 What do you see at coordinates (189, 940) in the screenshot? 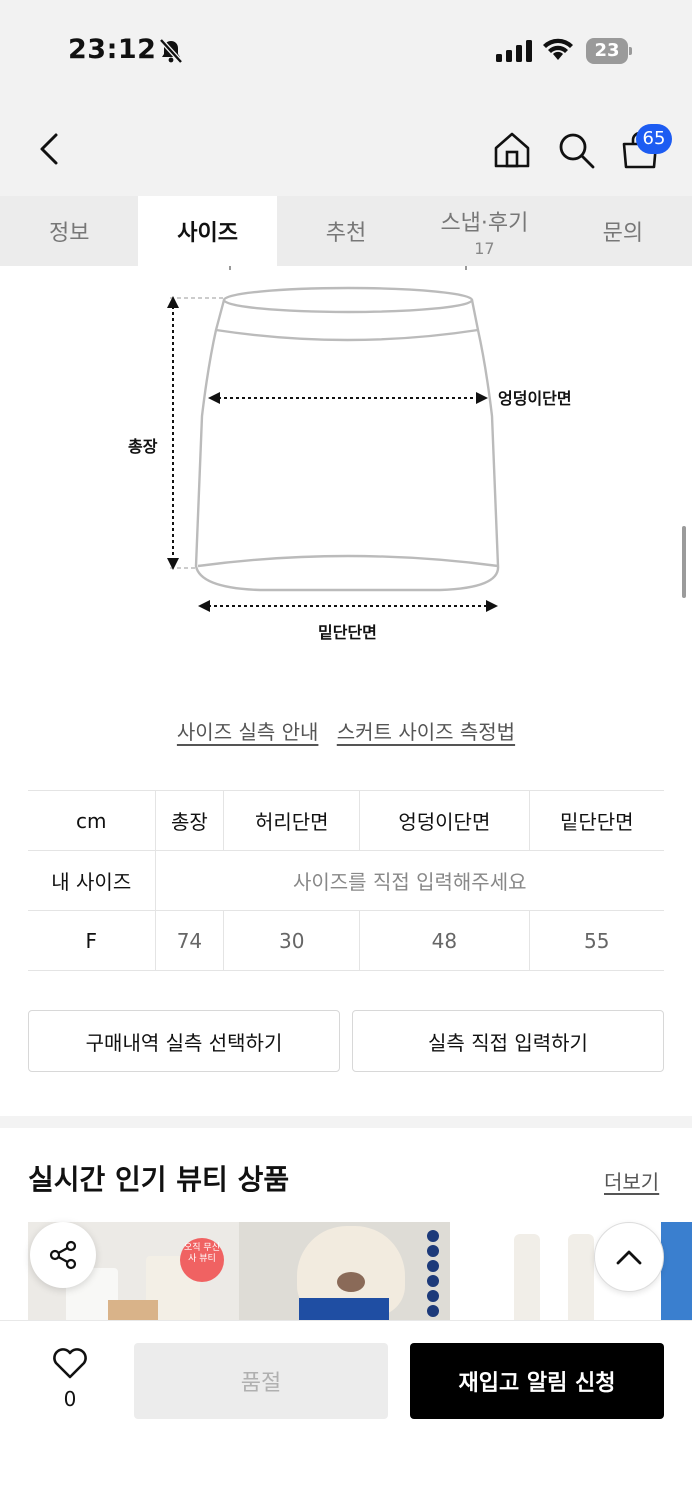
I see `table-cell: 74` at bounding box center [189, 940].